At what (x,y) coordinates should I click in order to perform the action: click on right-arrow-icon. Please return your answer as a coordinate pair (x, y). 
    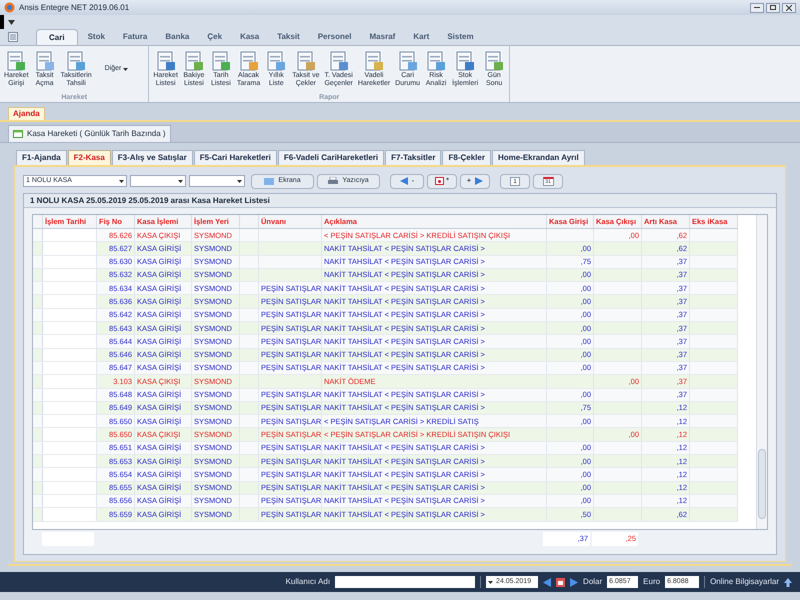
    Looking at the image, I should click on (479, 181).